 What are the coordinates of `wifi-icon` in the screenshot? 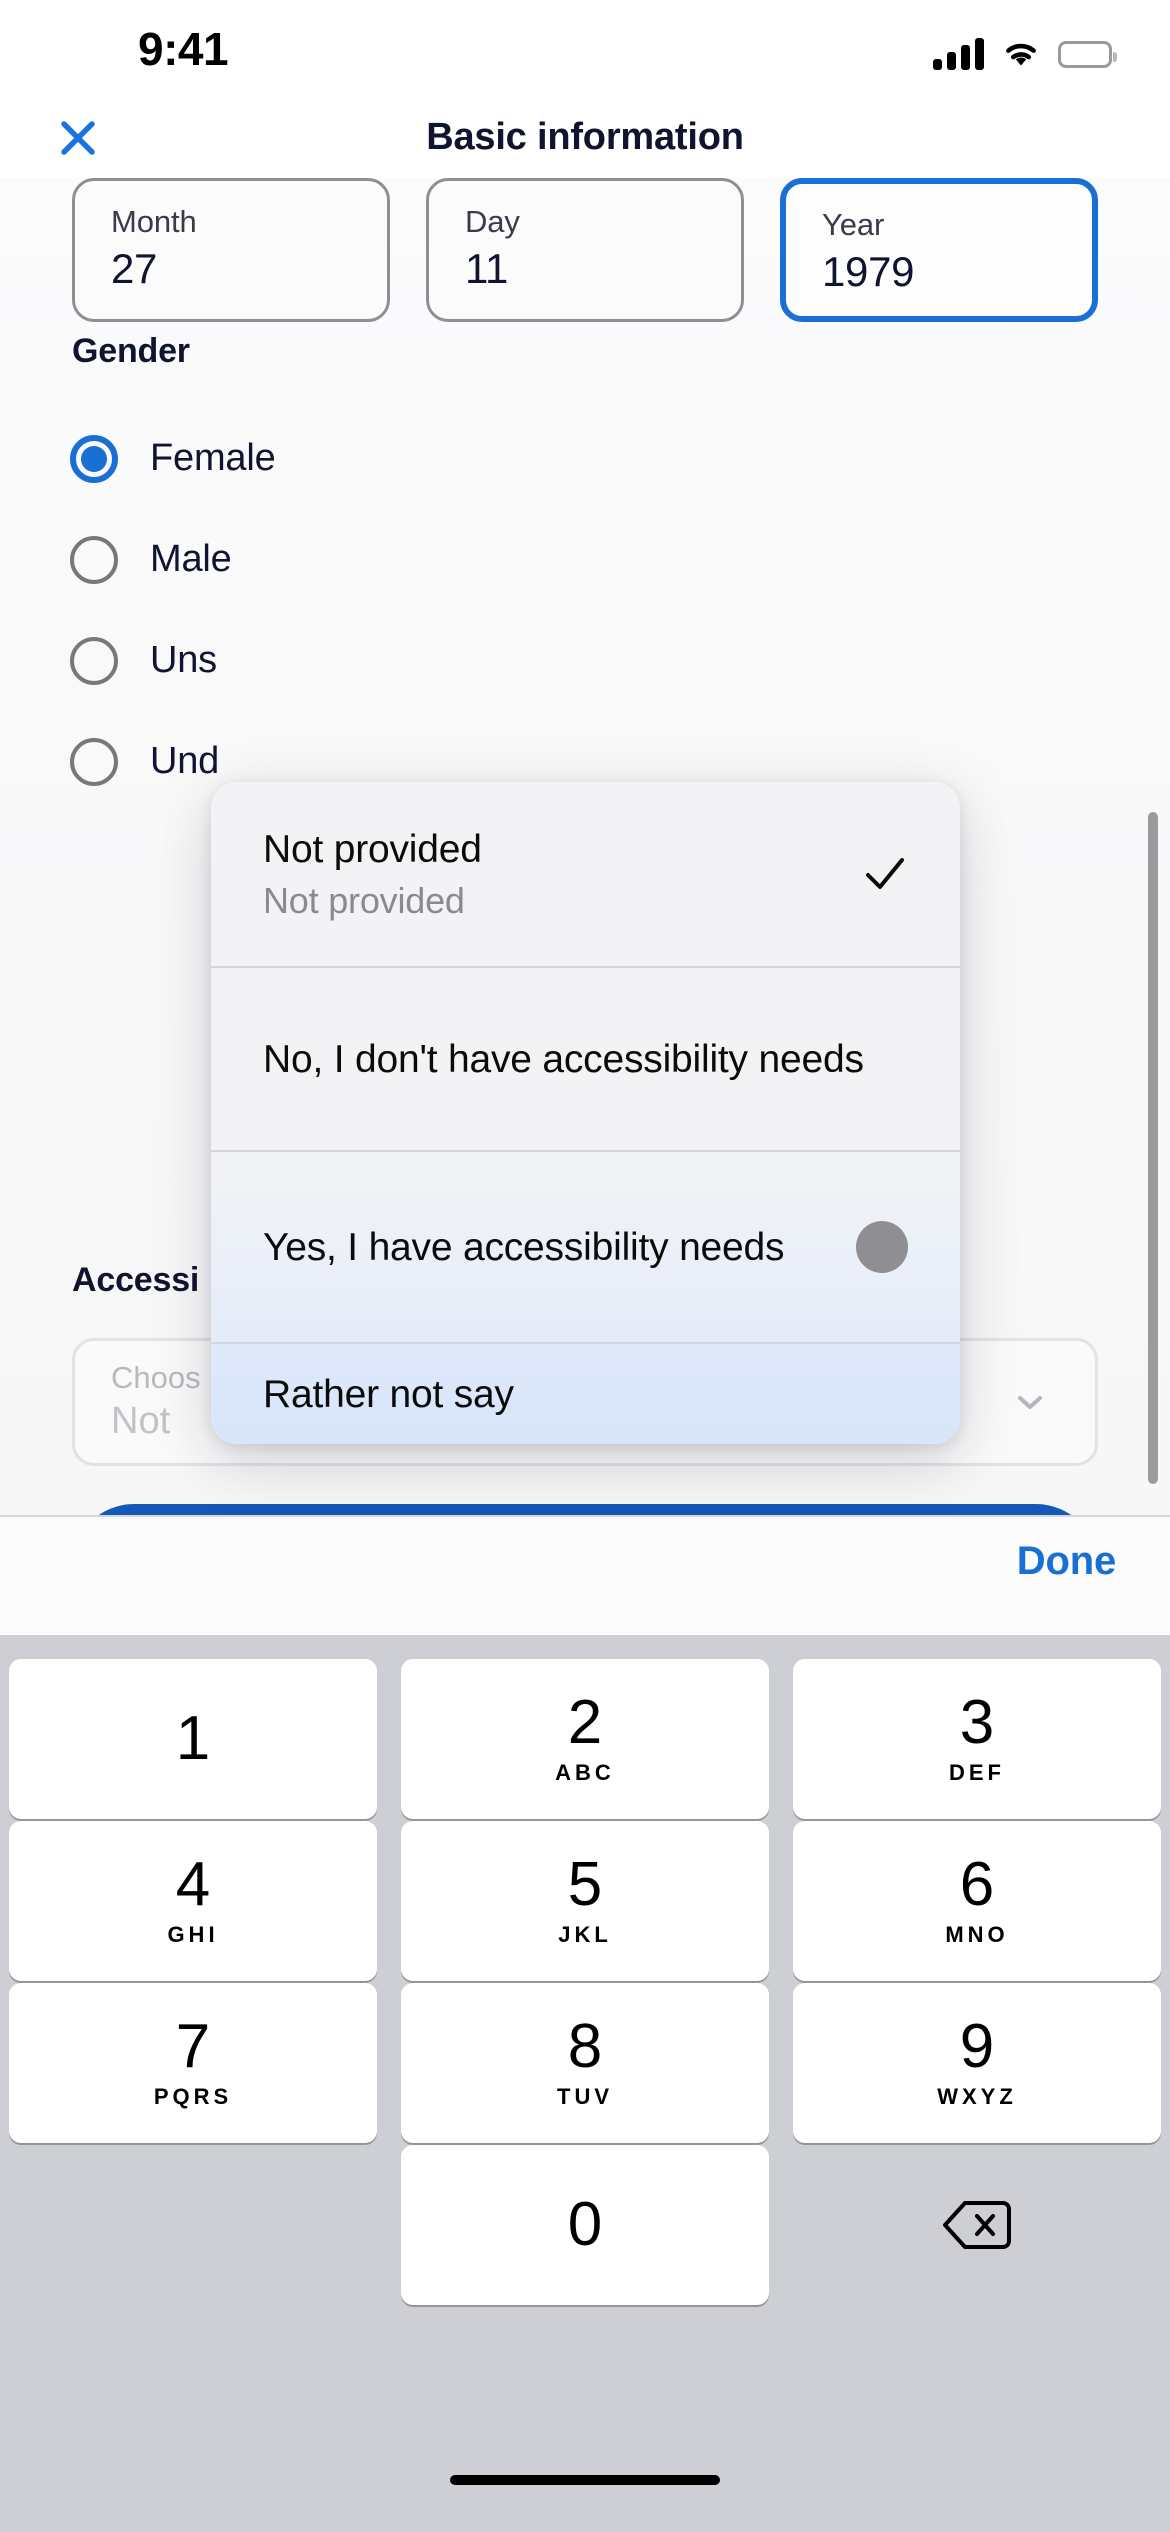 It's located at (1021, 54).